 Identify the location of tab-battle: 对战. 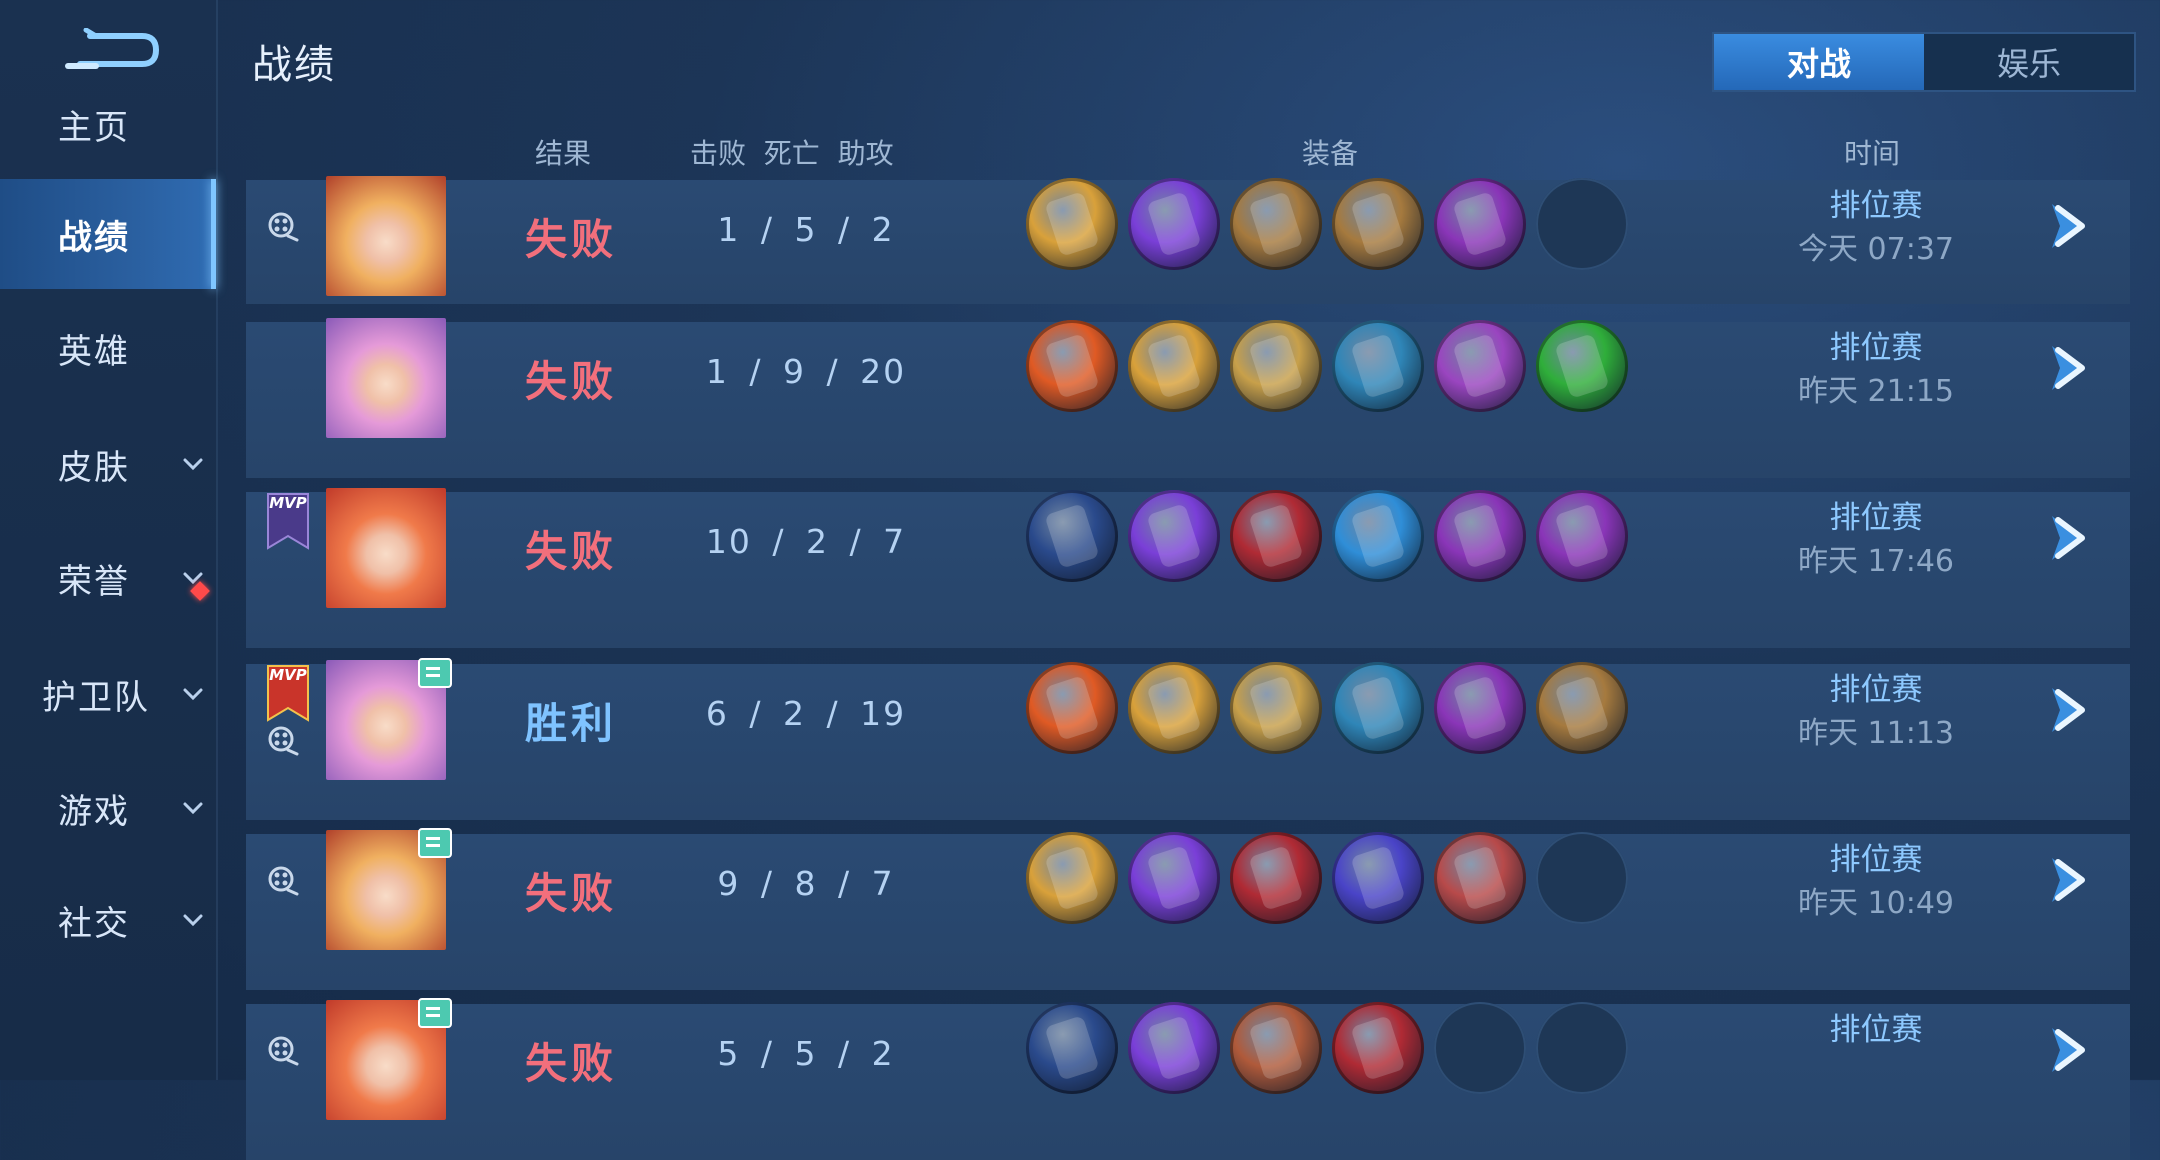
(1819, 62).